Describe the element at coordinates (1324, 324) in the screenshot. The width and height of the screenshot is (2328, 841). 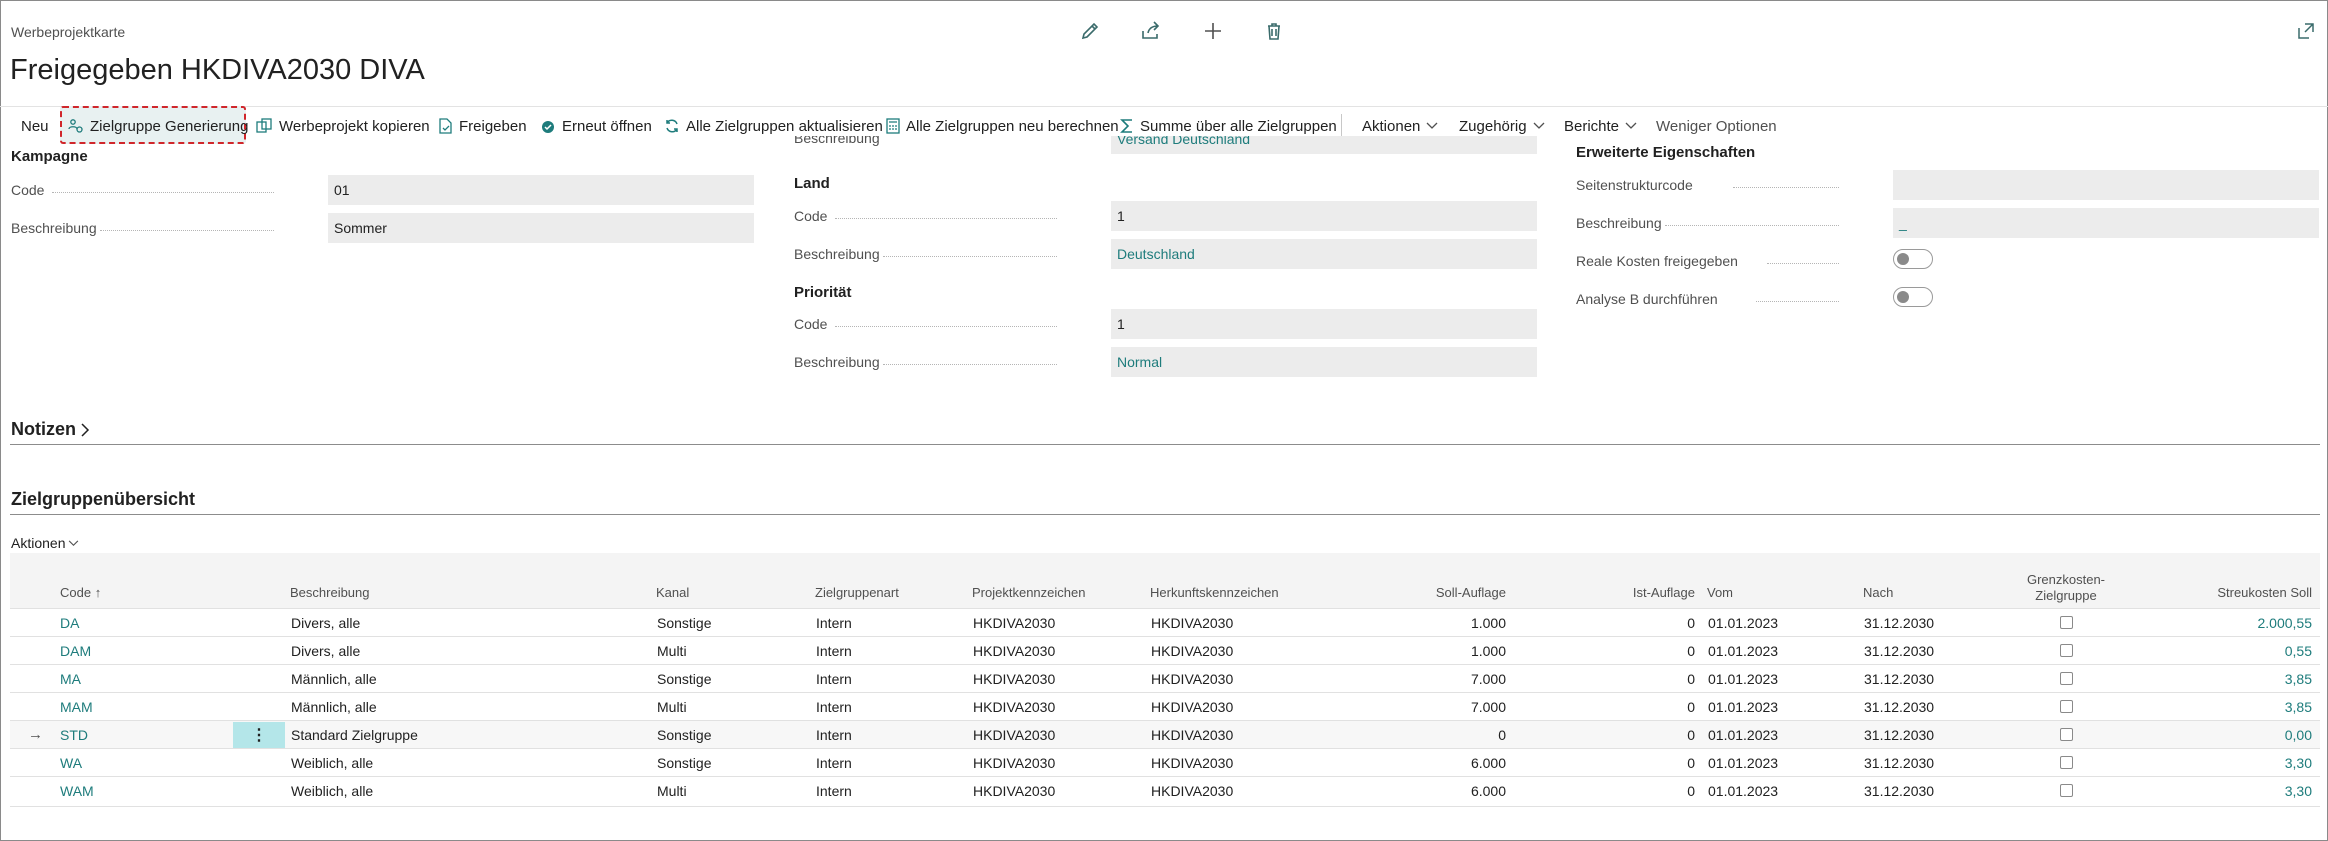
I see `priority-code-field: 1` at that location.